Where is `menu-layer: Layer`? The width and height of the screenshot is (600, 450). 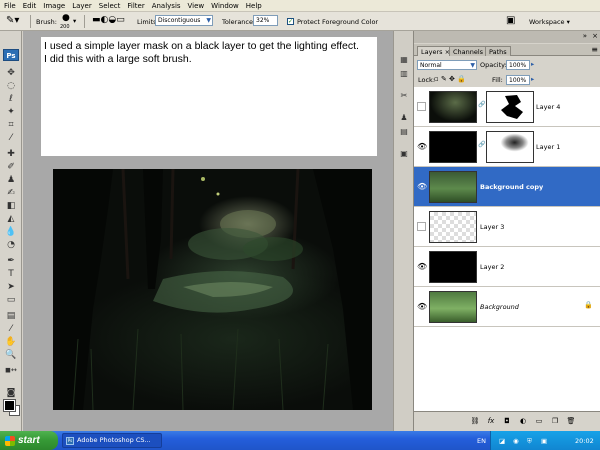 menu-layer: Layer is located at coordinates (82, 6).